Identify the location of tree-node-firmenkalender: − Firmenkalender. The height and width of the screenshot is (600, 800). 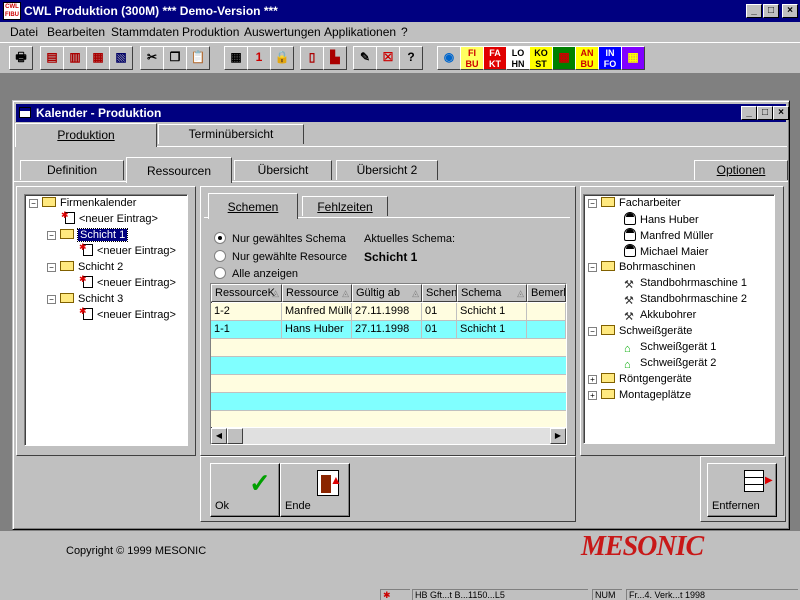
(82, 203).